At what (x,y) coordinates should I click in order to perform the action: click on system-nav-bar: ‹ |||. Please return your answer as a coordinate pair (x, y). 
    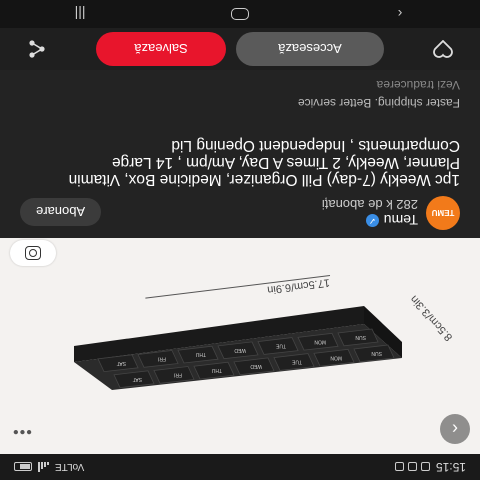
    Looking at the image, I should click on (240, 14).